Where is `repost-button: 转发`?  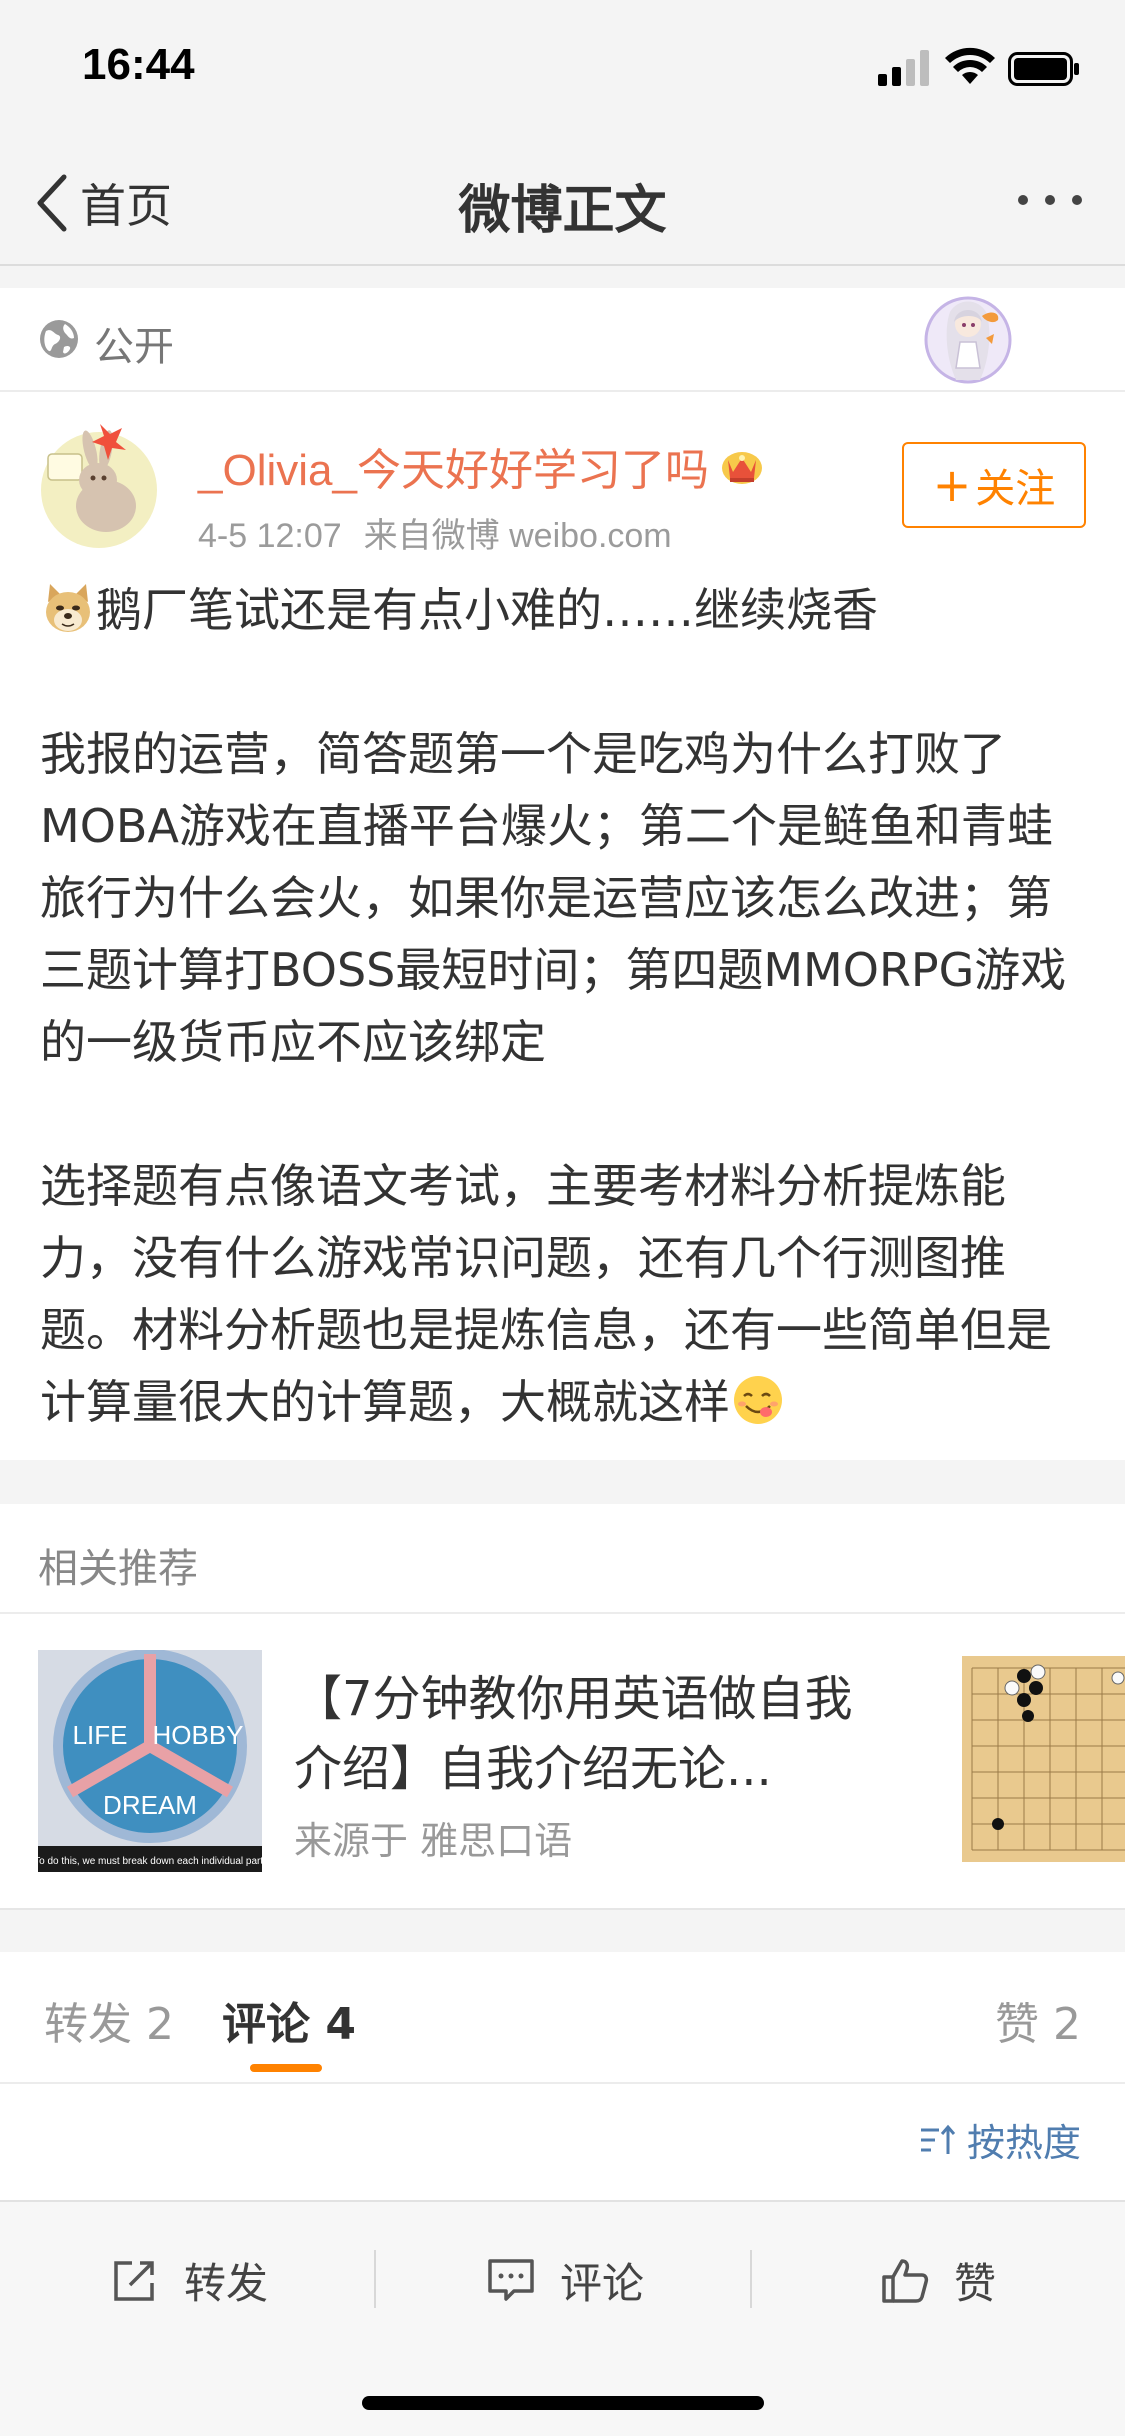 repost-button: 转发 is located at coordinates (189, 2280).